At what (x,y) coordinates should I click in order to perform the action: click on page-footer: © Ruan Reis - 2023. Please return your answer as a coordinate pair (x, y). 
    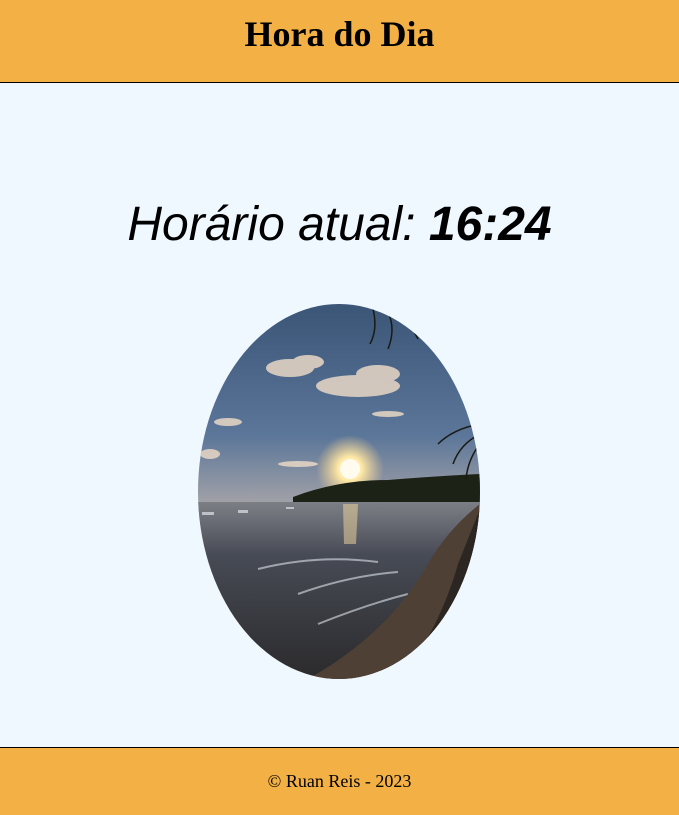
    Looking at the image, I should click on (339, 781).